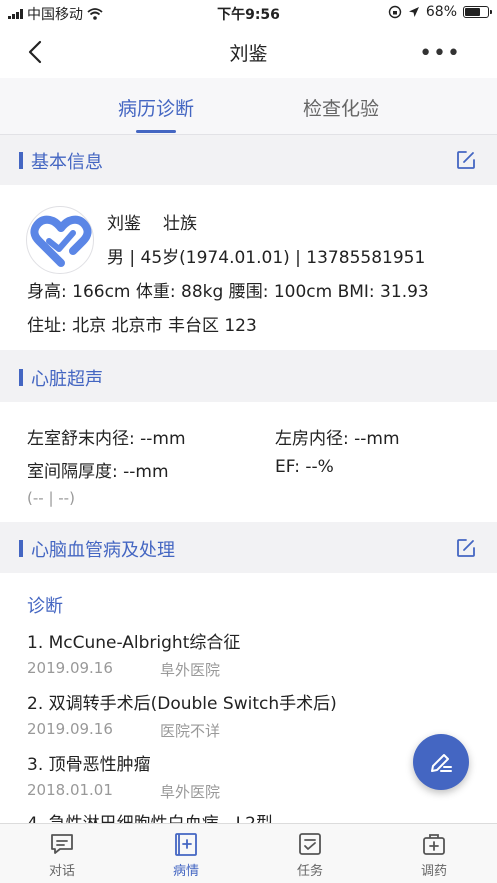  What do you see at coordinates (180, 224) in the screenshot?
I see `patient-ethnicity: 壮族` at bounding box center [180, 224].